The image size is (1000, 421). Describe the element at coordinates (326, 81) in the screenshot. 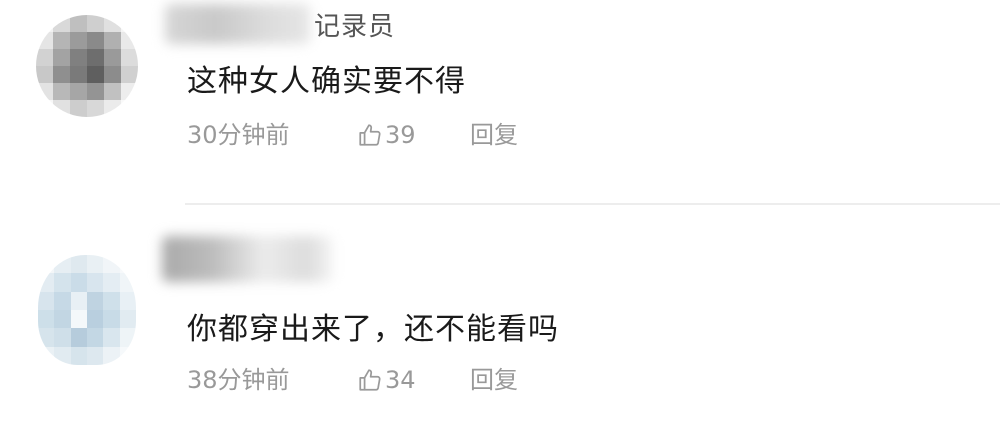

I see `comment-text: 这种女人确实要不得` at that location.